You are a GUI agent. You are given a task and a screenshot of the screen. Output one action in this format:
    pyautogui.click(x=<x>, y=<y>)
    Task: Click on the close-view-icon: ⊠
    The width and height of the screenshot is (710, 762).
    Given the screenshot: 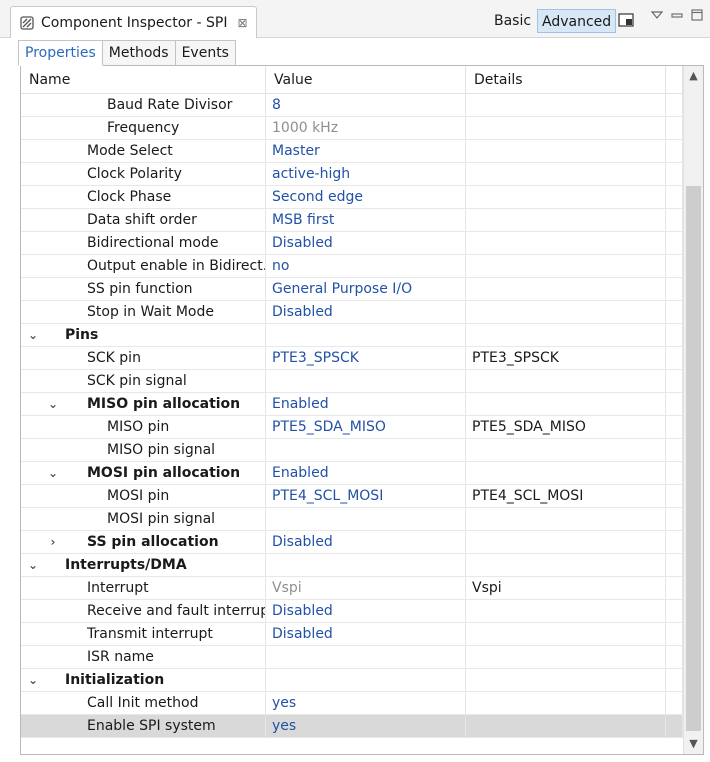 What is the action you would take?
    pyautogui.click(x=242, y=23)
    